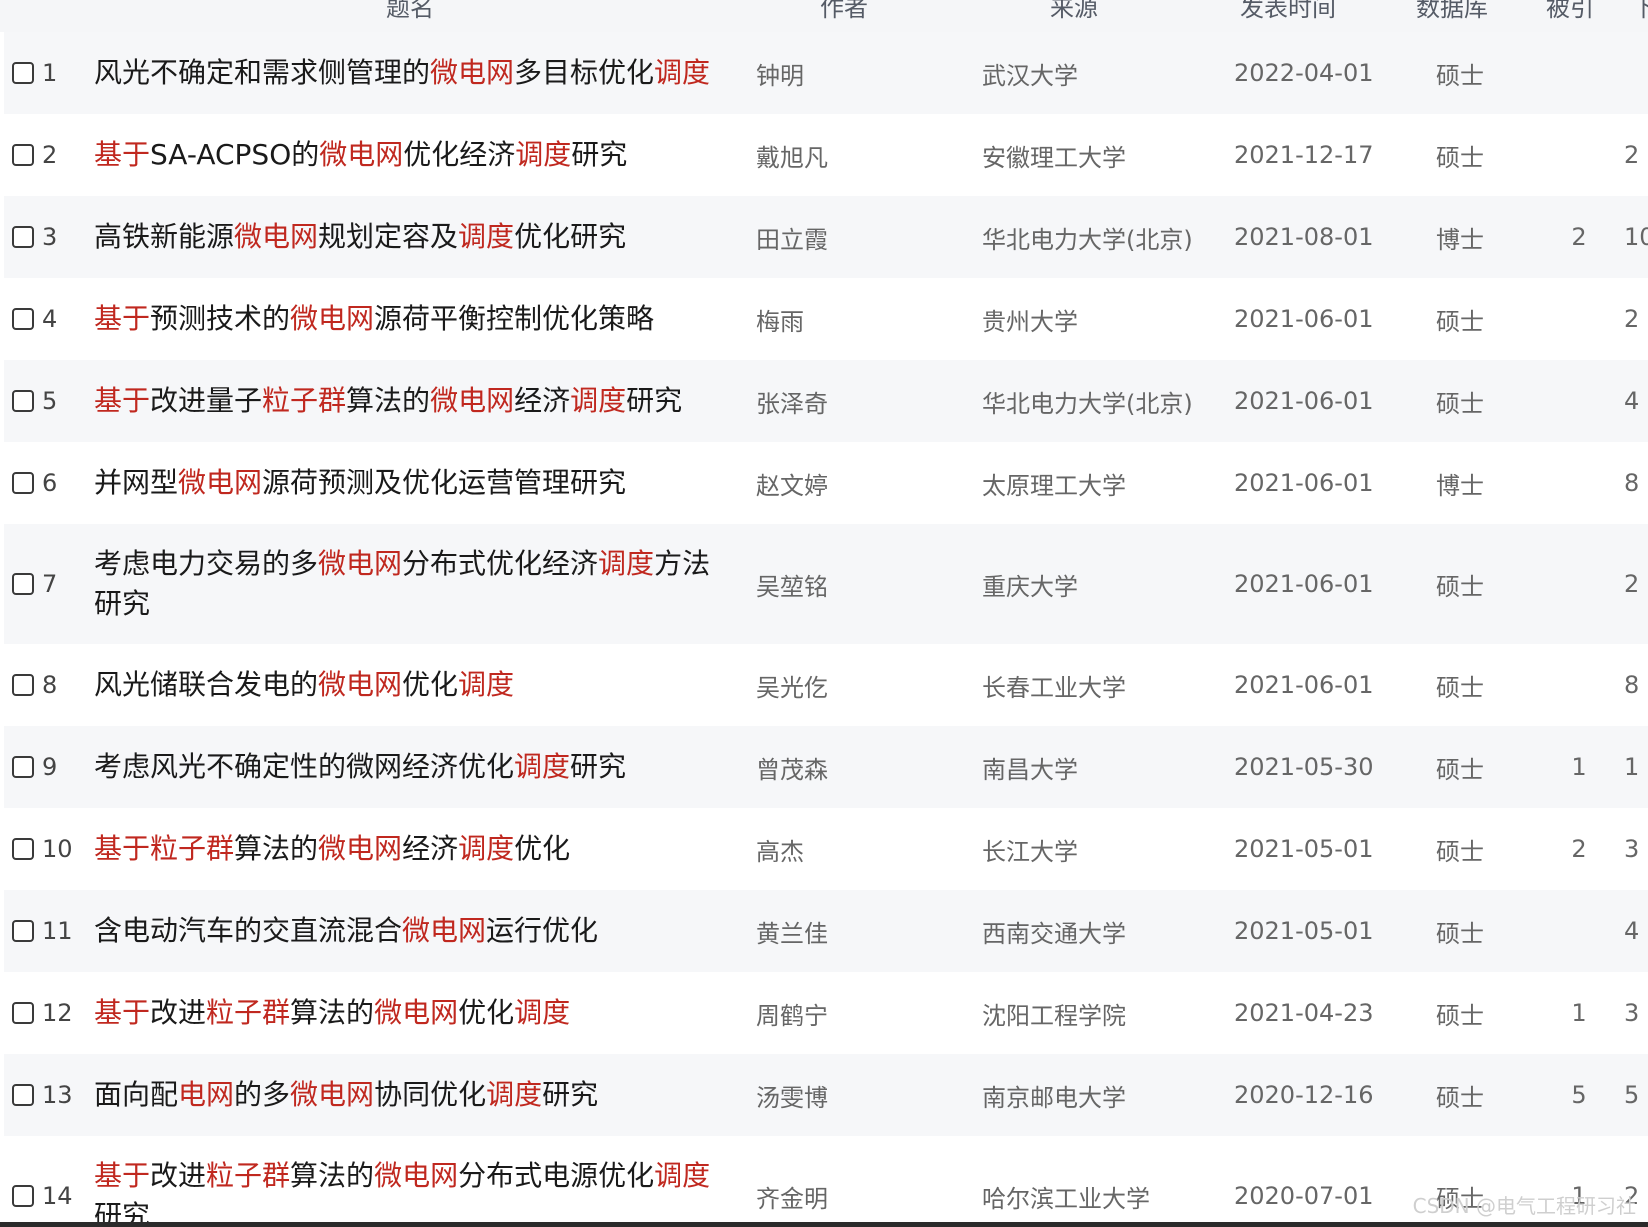 This screenshot has width=1648, height=1227. Describe the element at coordinates (1102, 155) in the screenshot. I see `source-link: 安徽理工大学` at that location.